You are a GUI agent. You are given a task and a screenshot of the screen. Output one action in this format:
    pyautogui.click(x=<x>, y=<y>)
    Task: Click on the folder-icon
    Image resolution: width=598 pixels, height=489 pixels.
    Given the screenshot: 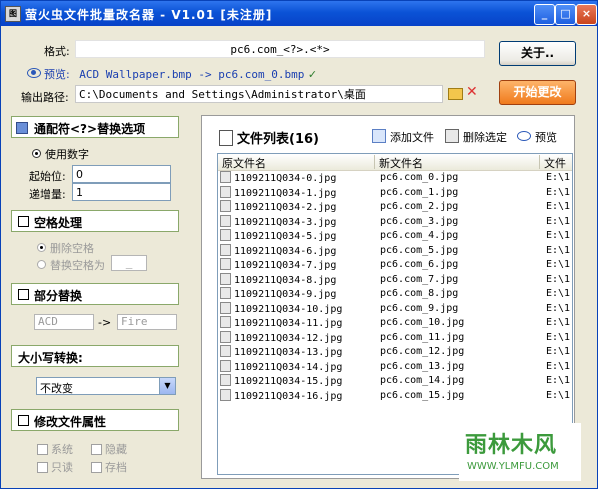 What is the action you would take?
    pyautogui.click(x=455, y=94)
    